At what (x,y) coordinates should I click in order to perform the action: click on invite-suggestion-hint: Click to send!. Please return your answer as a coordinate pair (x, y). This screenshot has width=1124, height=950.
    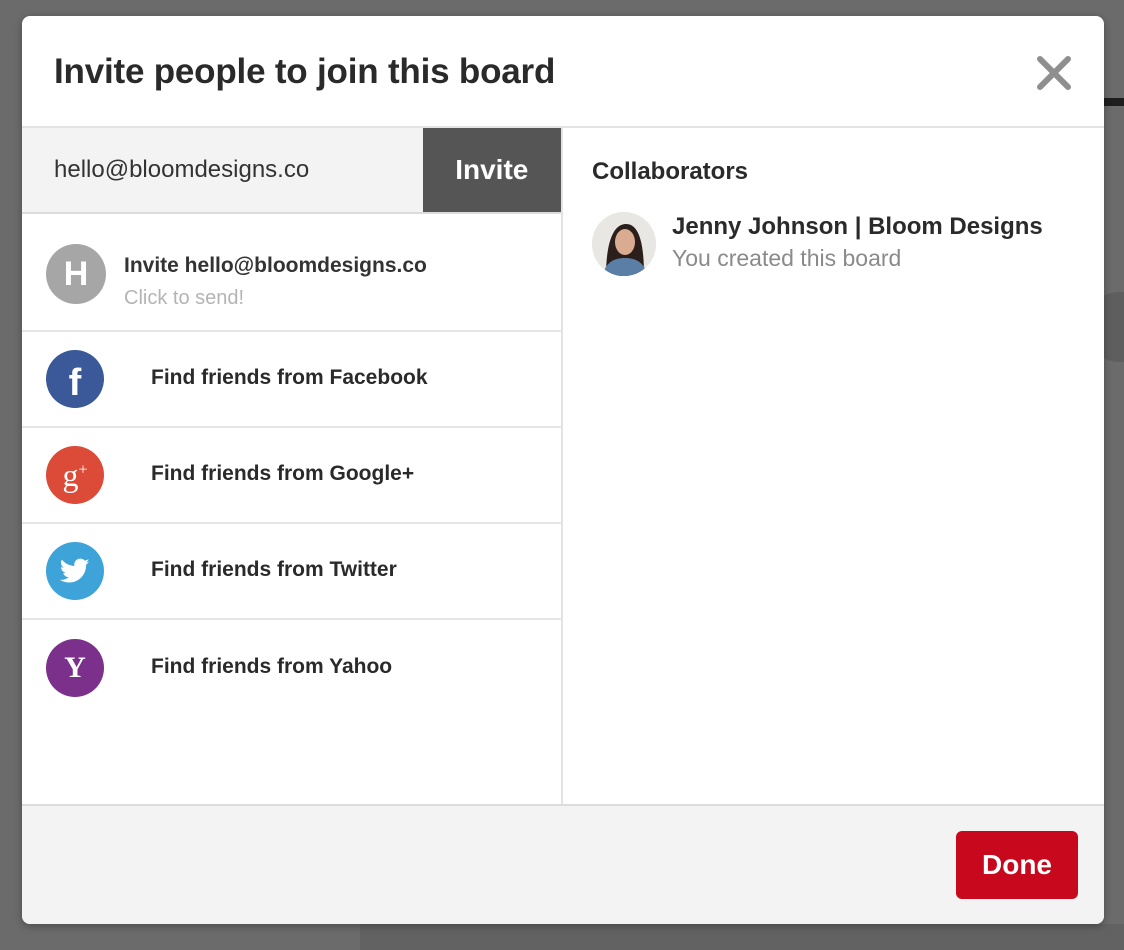
    Looking at the image, I should click on (184, 298).